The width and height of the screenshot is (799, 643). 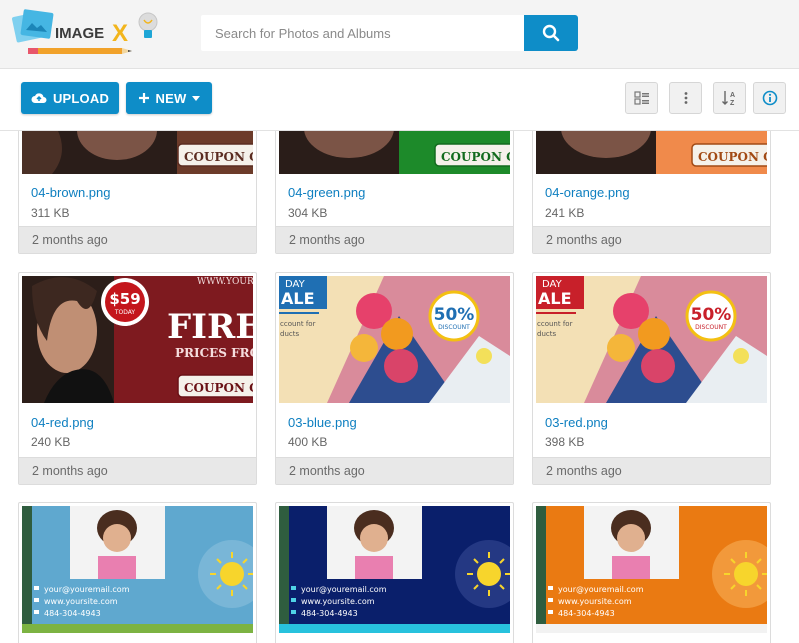 I want to click on more-options-button, so click(x=685, y=98).